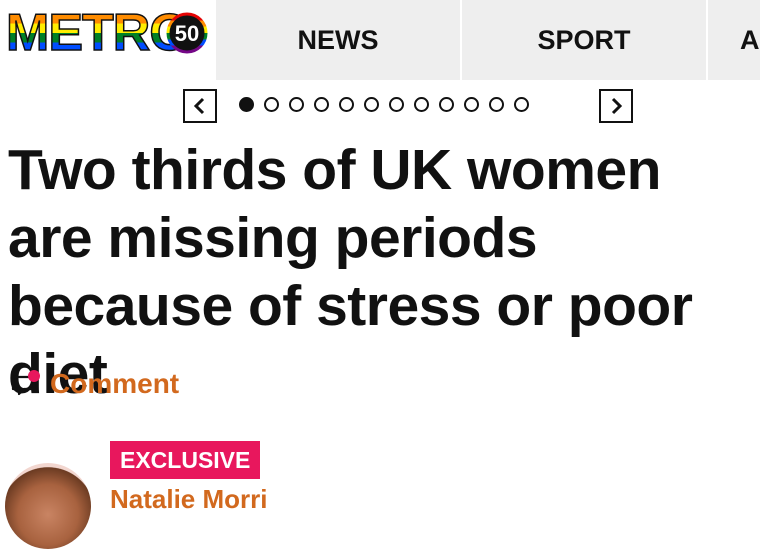 This screenshot has width=760, height=549. What do you see at coordinates (734, 40) in the screenshot?
I see `nav-next-item: A` at bounding box center [734, 40].